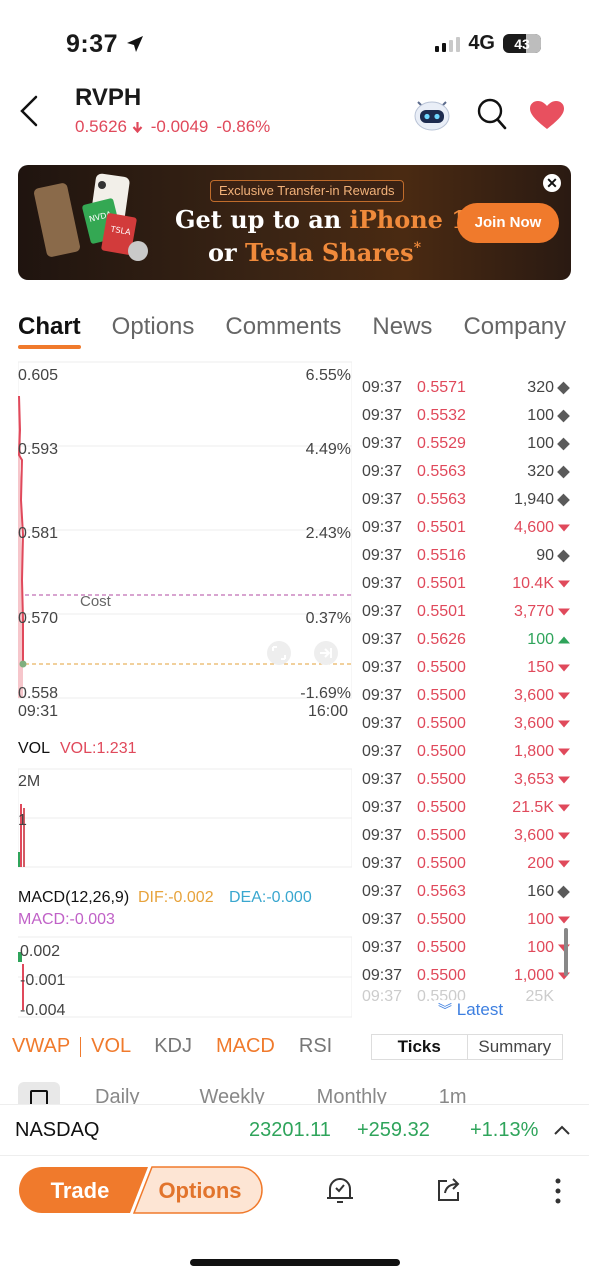 The height and width of the screenshot is (1278, 589). What do you see at coordinates (540, 863) in the screenshot?
I see `tick-volume-value: 200` at bounding box center [540, 863].